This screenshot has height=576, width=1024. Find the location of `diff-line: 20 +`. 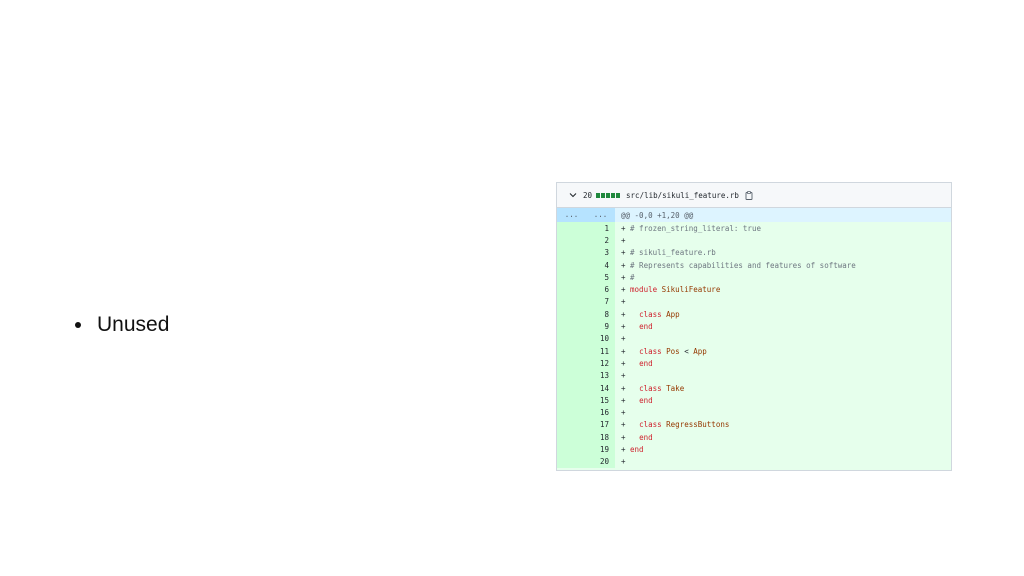

diff-line: 20 + is located at coordinates (754, 461).